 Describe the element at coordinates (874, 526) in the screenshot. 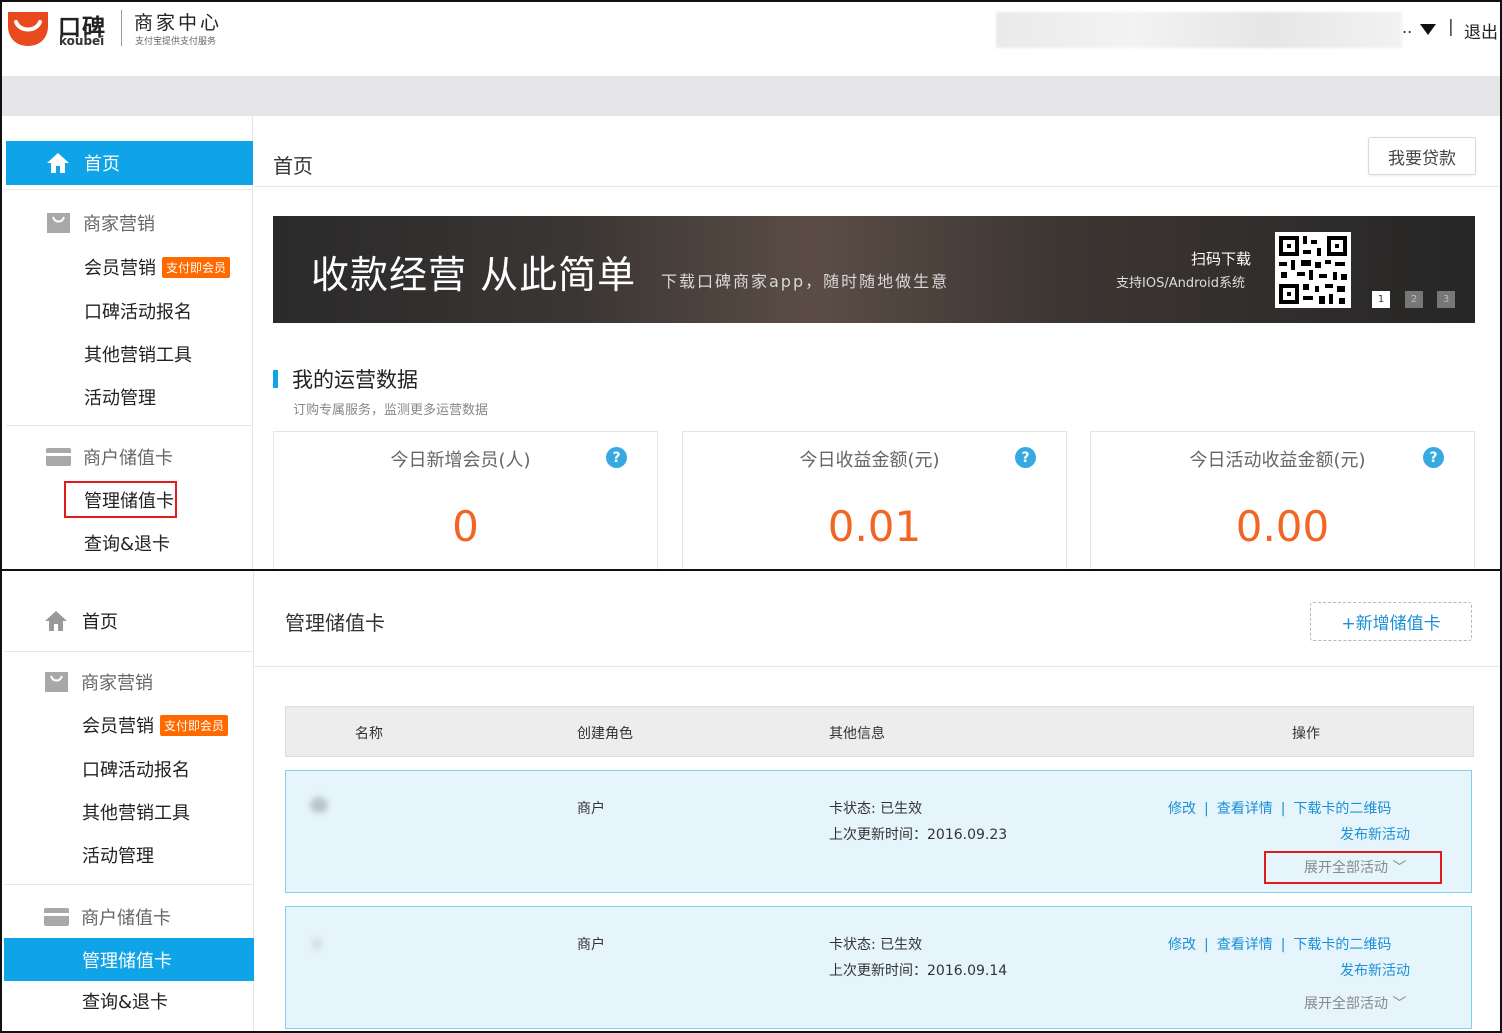

I see `stat-value: 0.01` at that location.